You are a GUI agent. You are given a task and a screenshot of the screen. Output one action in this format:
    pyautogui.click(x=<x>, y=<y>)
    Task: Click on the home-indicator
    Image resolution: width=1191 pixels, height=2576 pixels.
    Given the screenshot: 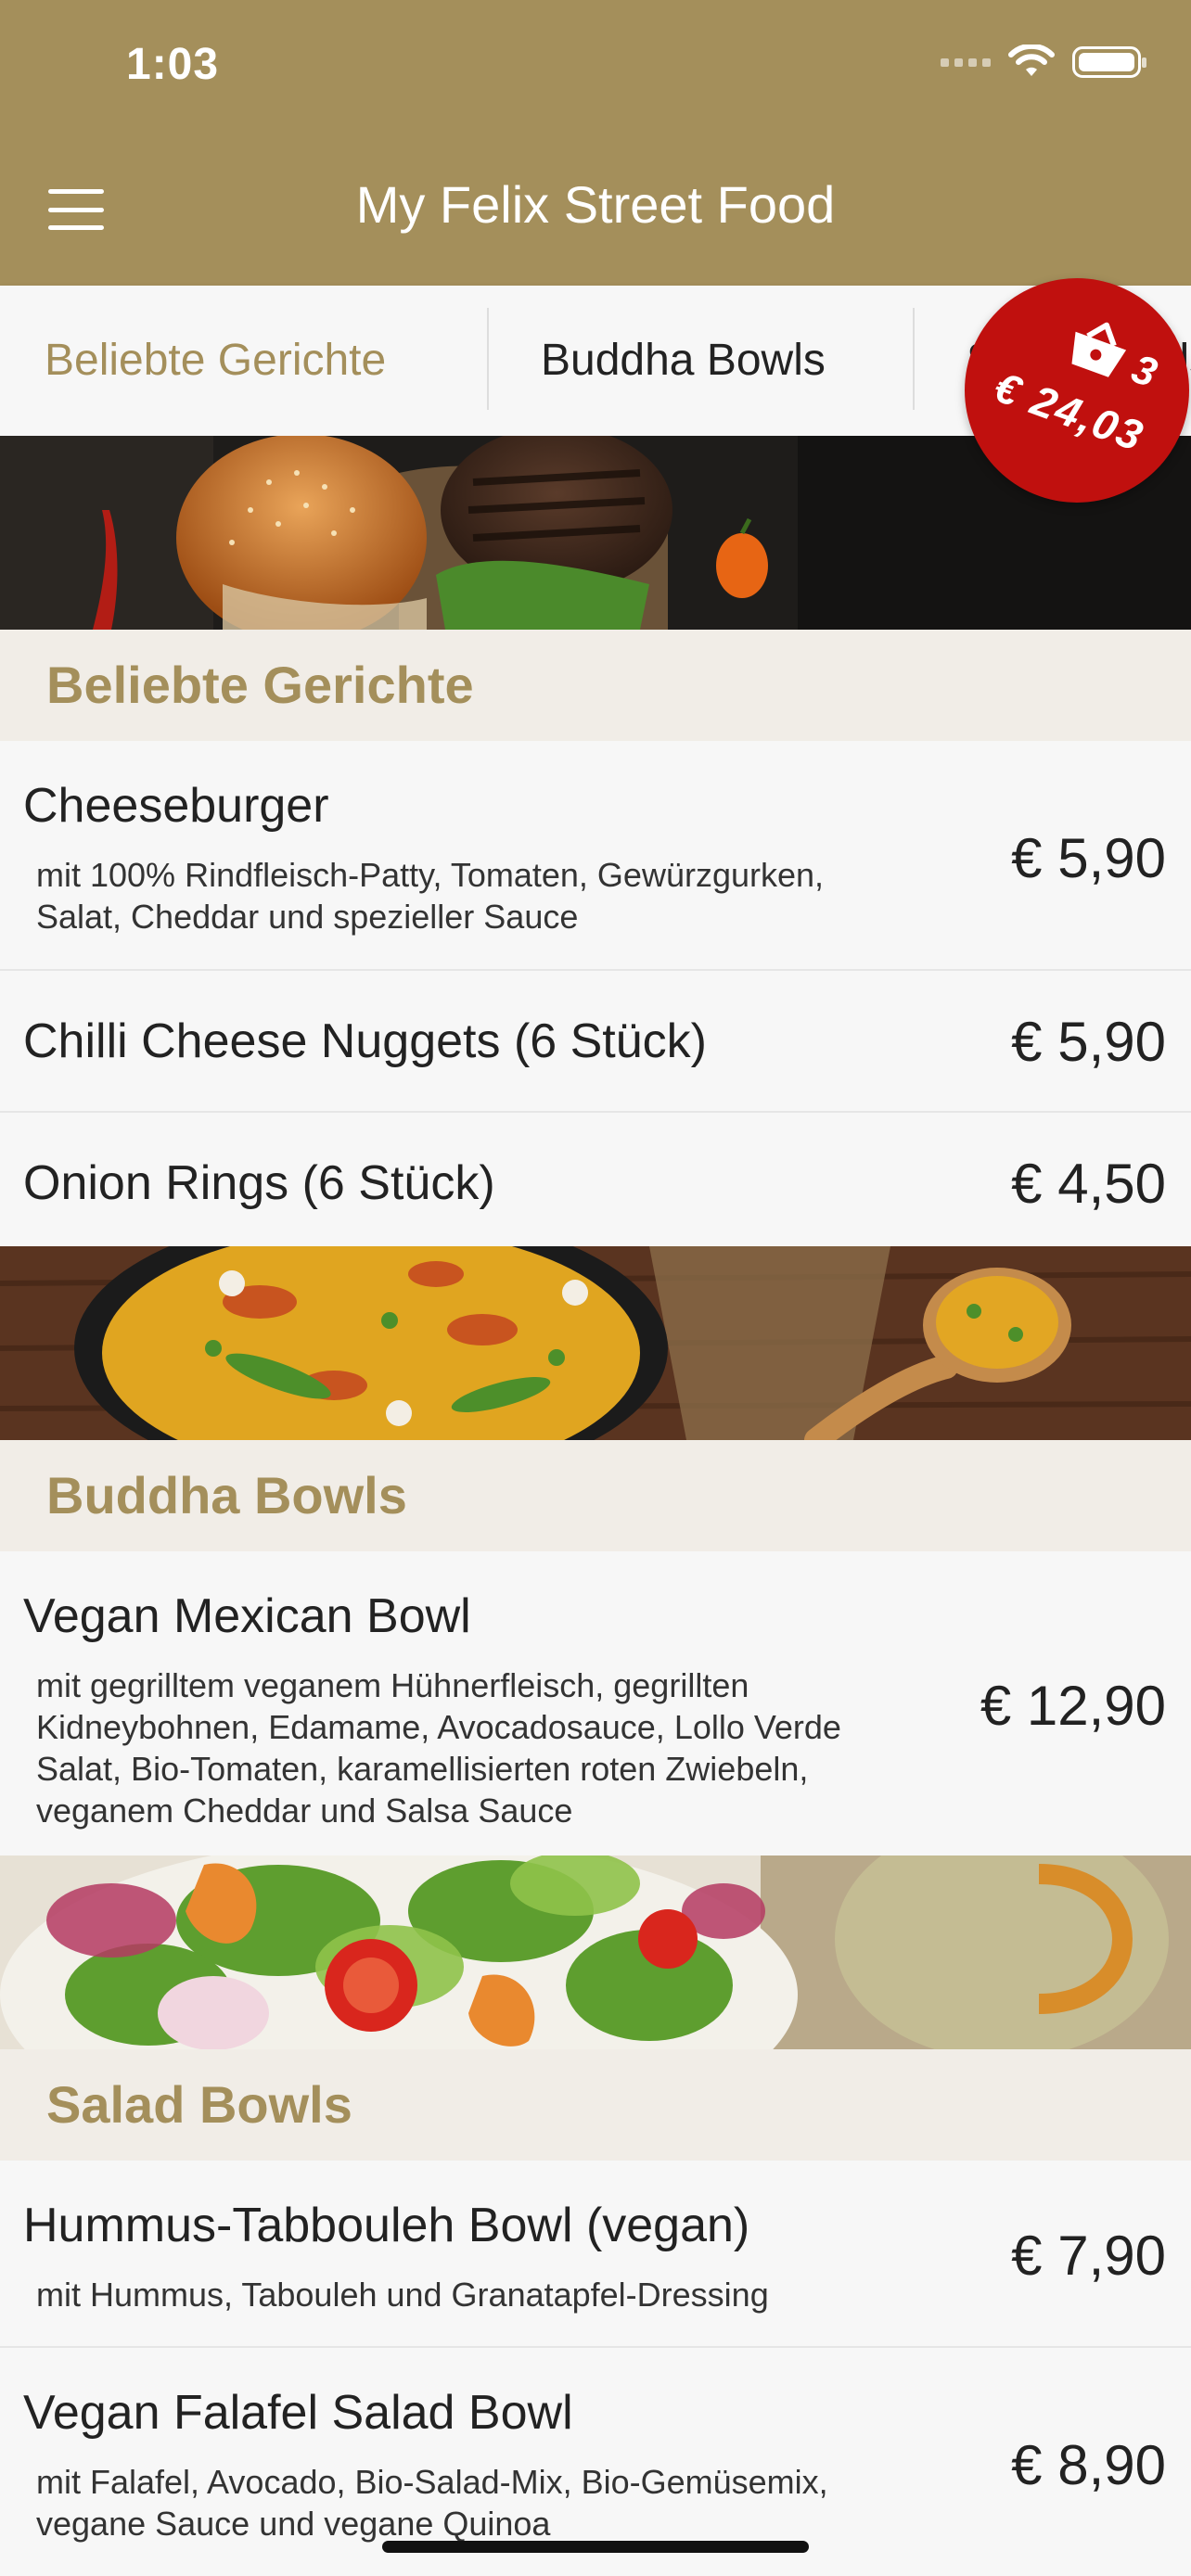 What is the action you would take?
    pyautogui.click(x=595, y=2547)
    